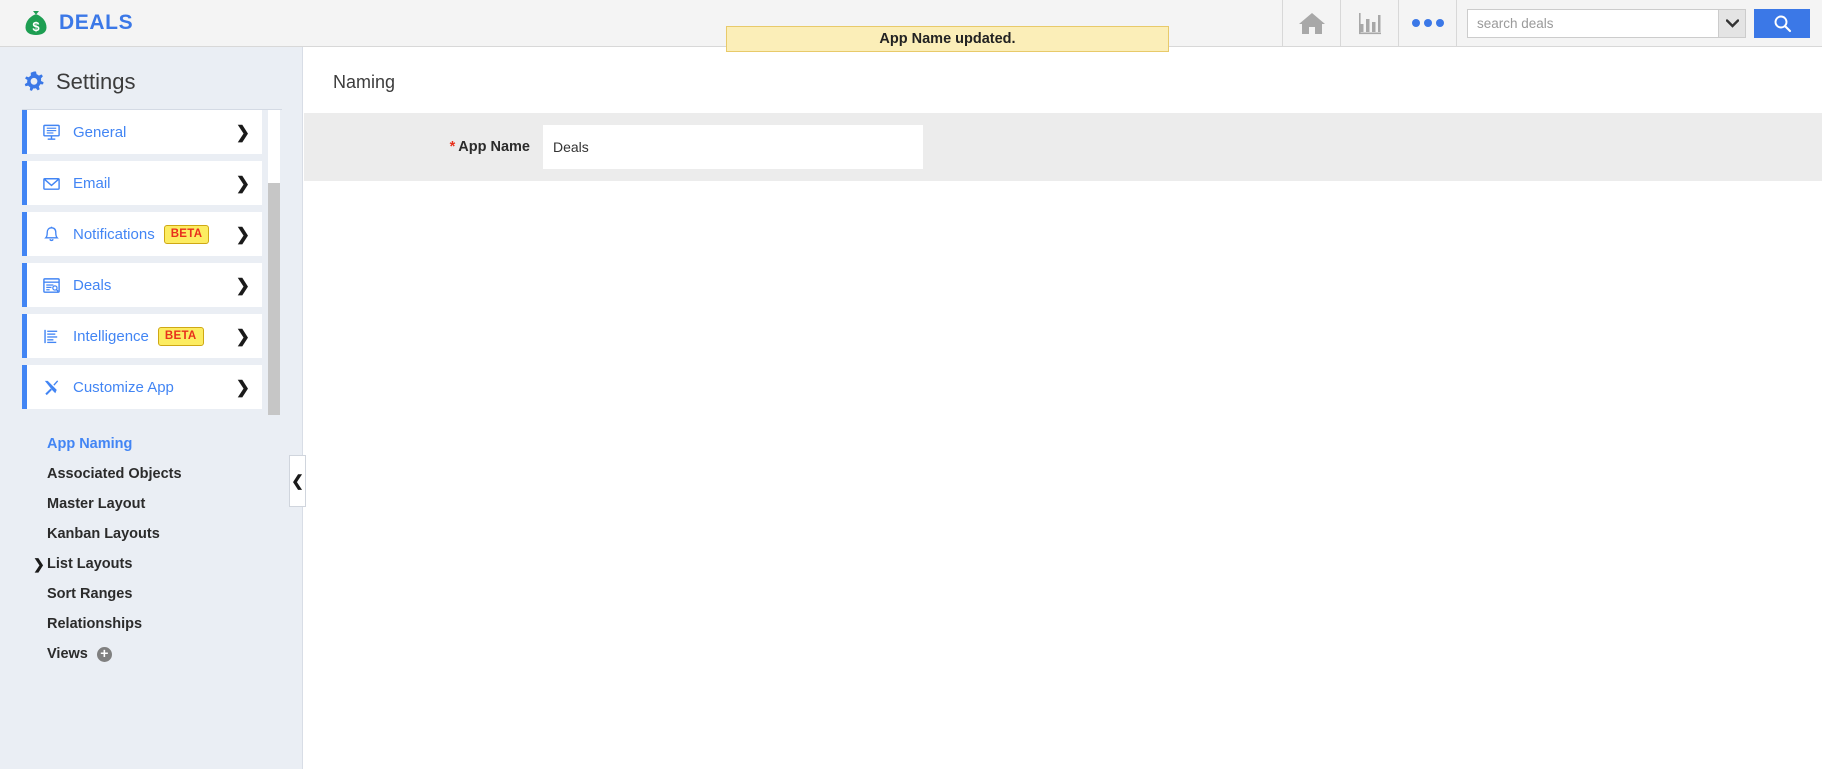 This screenshot has width=1822, height=769. Describe the element at coordinates (174, 594) in the screenshot. I see `sidebar-subitem-sort-ranges: Sort Ranges` at that location.